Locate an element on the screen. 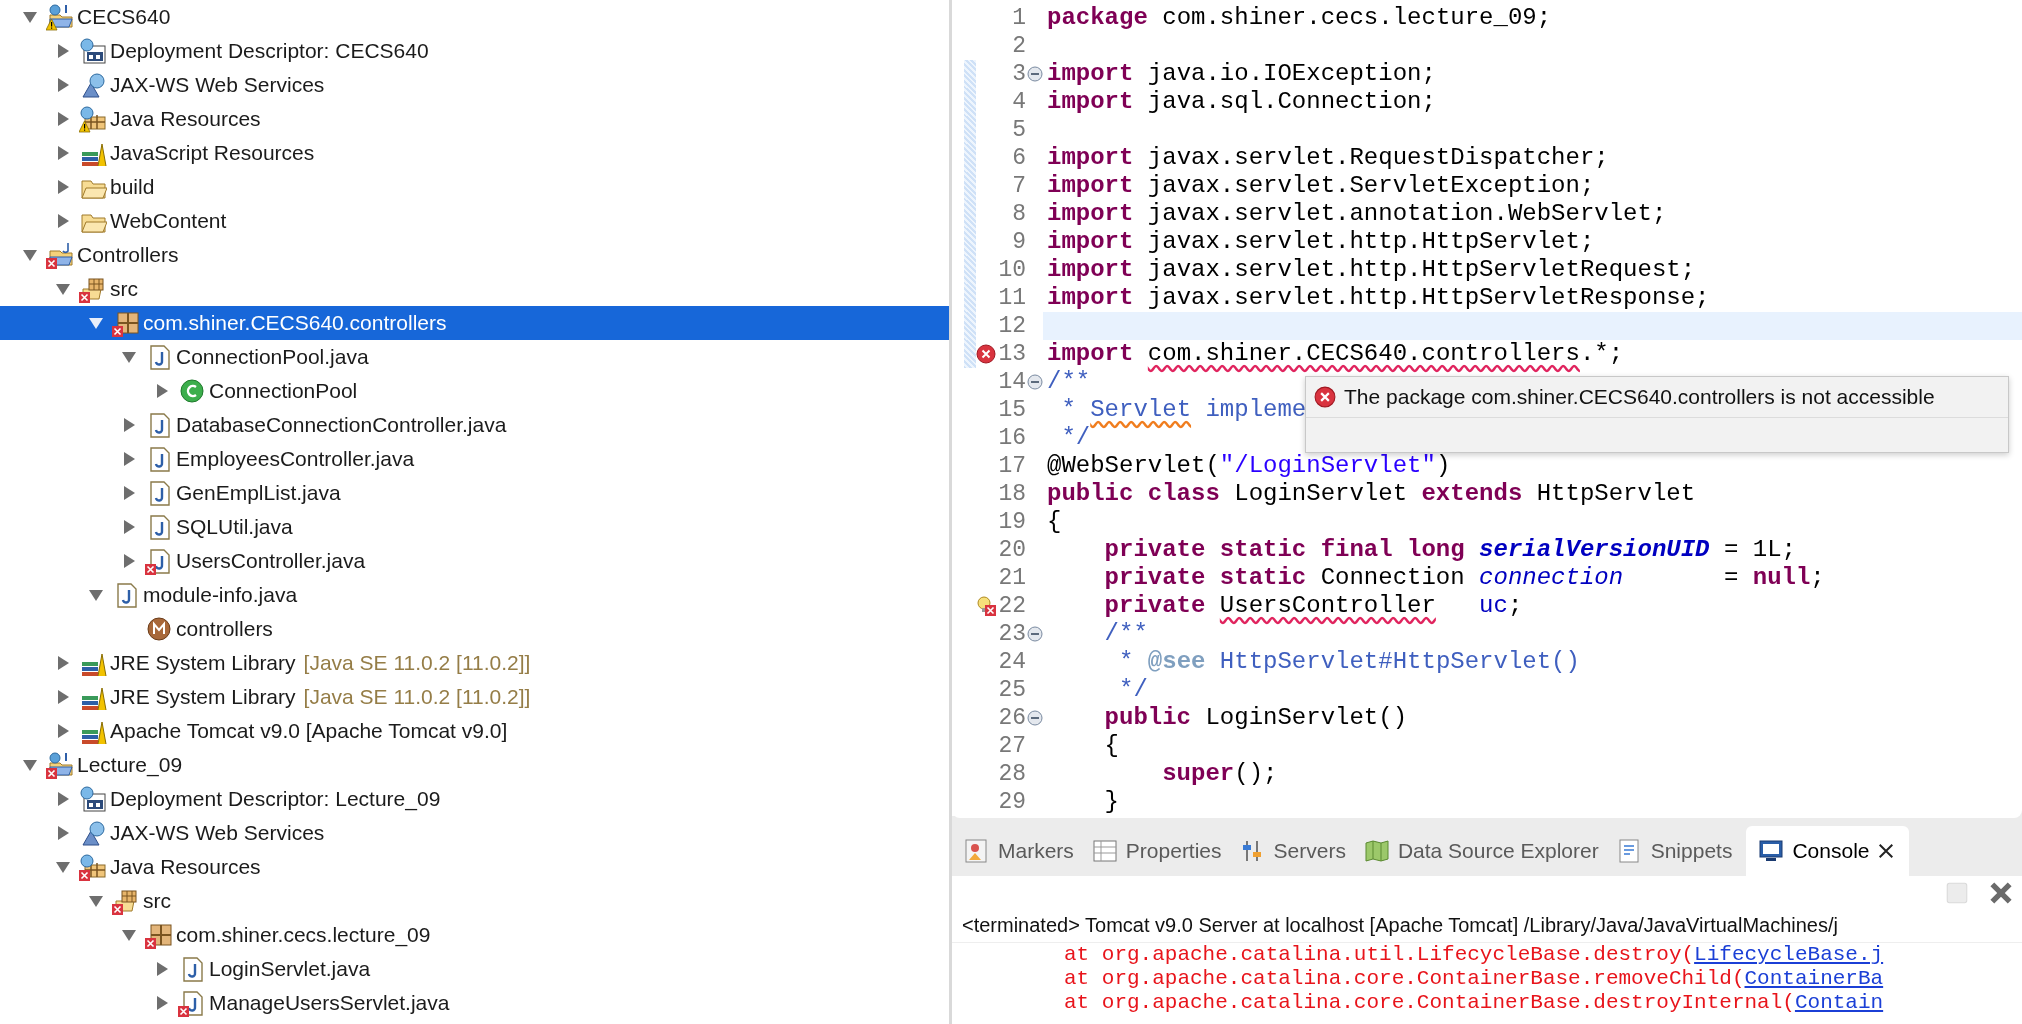 The height and width of the screenshot is (1024, 2022). code-text: .*; is located at coordinates (1601, 353).